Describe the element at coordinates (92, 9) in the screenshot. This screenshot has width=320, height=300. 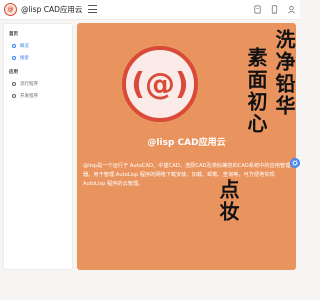
I see `menu-icon` at that location.